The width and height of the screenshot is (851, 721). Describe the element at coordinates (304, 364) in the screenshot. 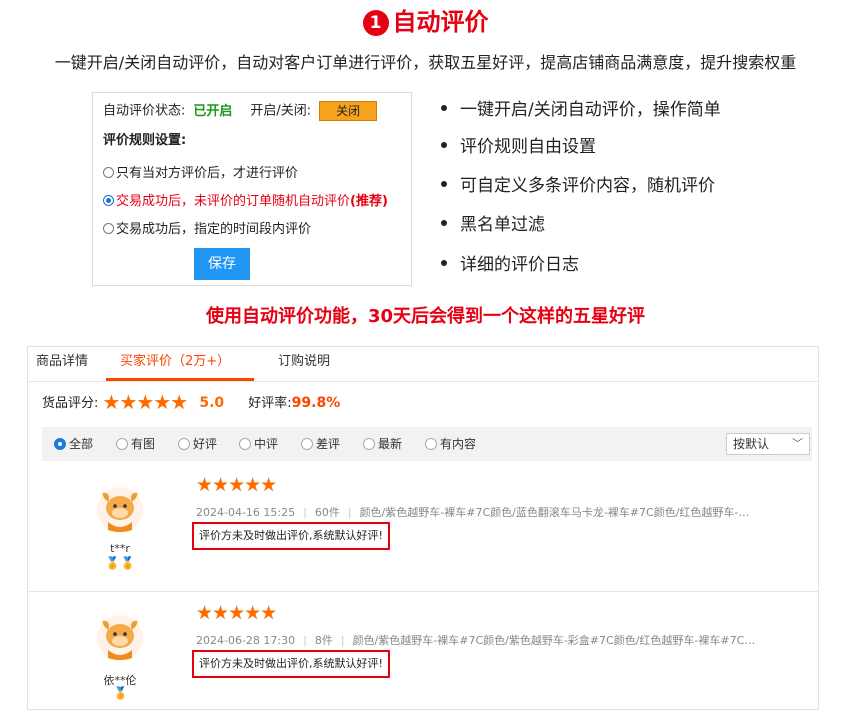

I see `tab-order-notes: 订购说明` at that location.